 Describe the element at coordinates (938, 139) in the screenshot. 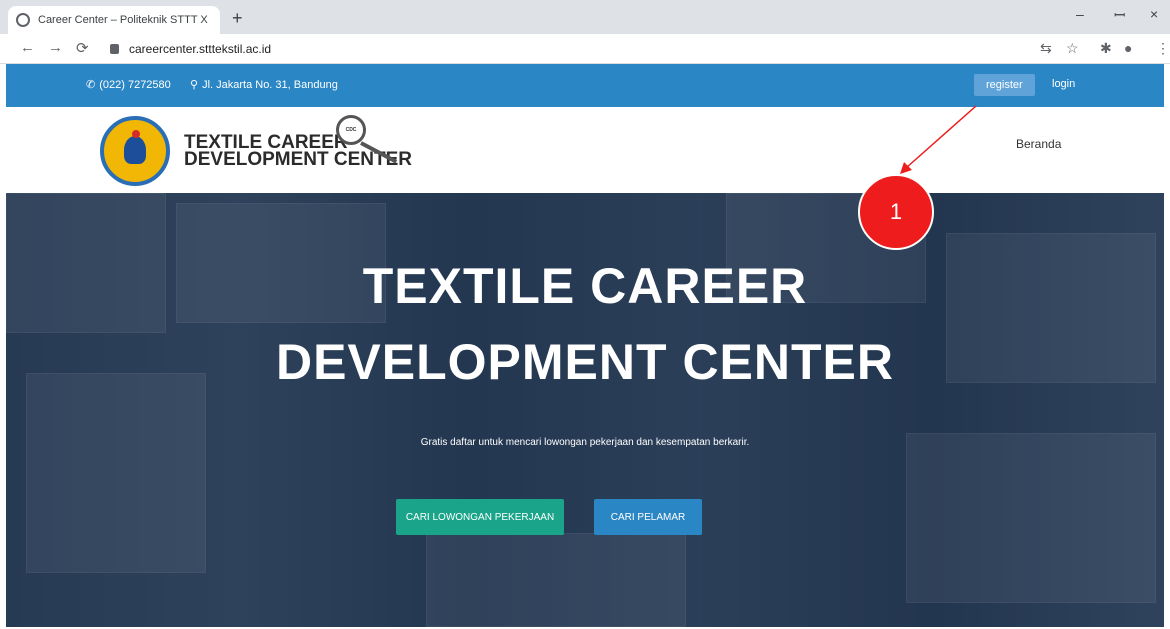

I see `annotation-arrow` at that location.